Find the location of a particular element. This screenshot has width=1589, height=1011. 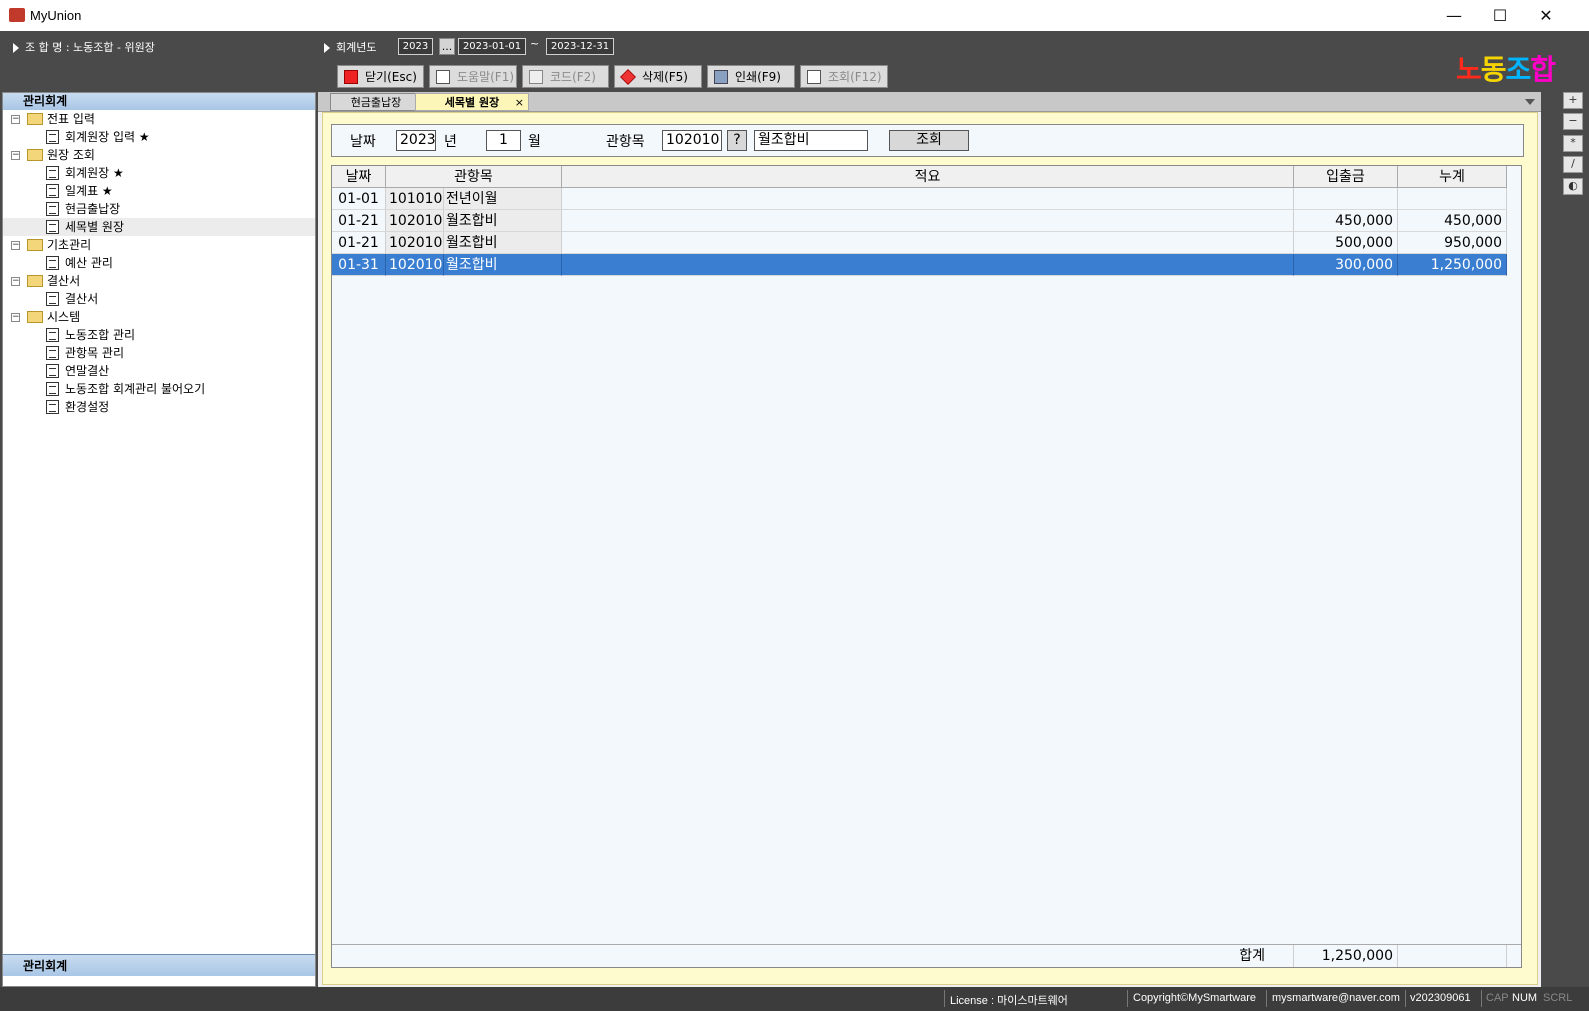

footer-empty-cell is located at coordinates (1452, 956).